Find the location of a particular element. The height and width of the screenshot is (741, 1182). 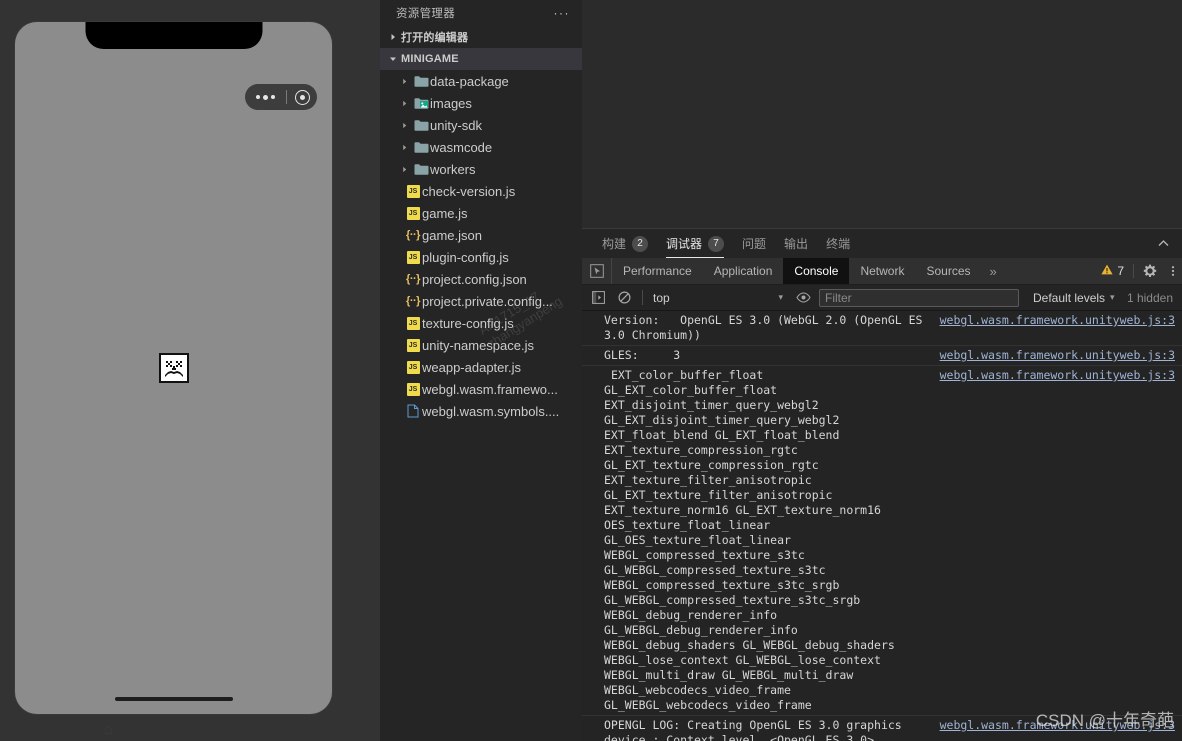

console-sidebar-icon is located at coordinates (598, 297).